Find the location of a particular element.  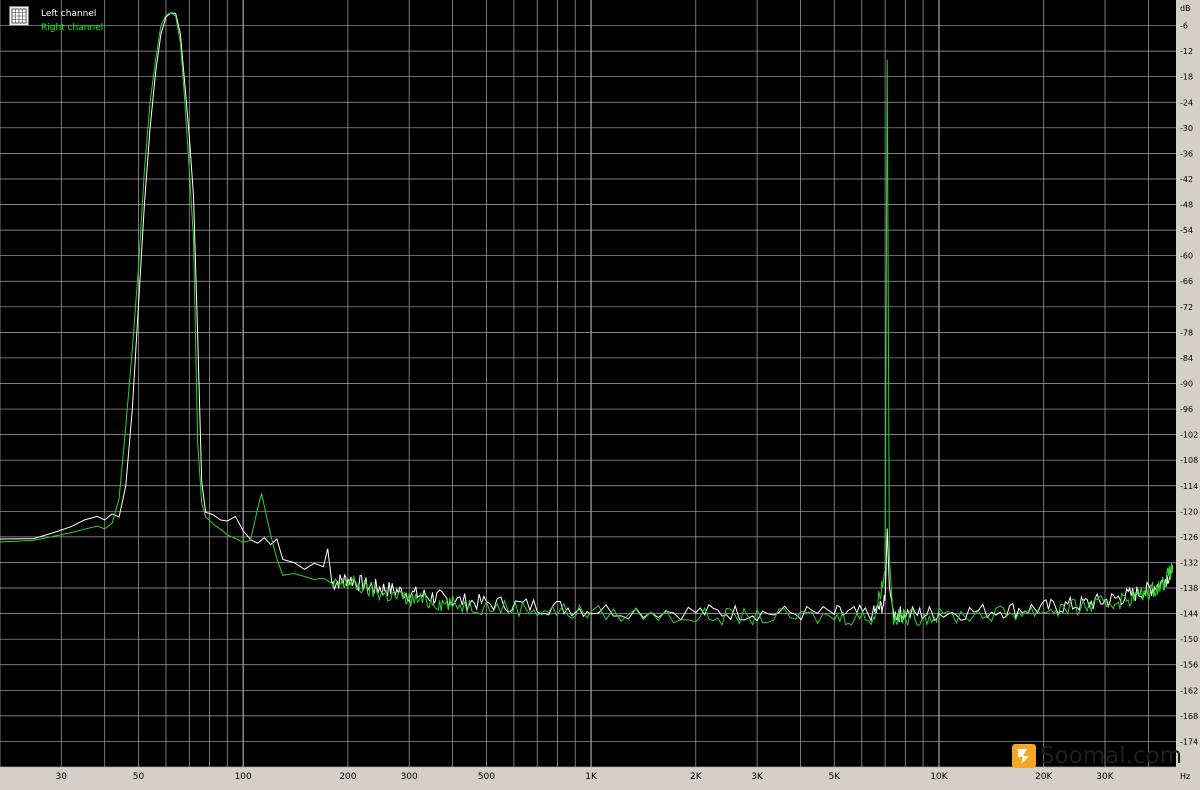

y-tick-label: -18 is located at coordinates (1186, 77).